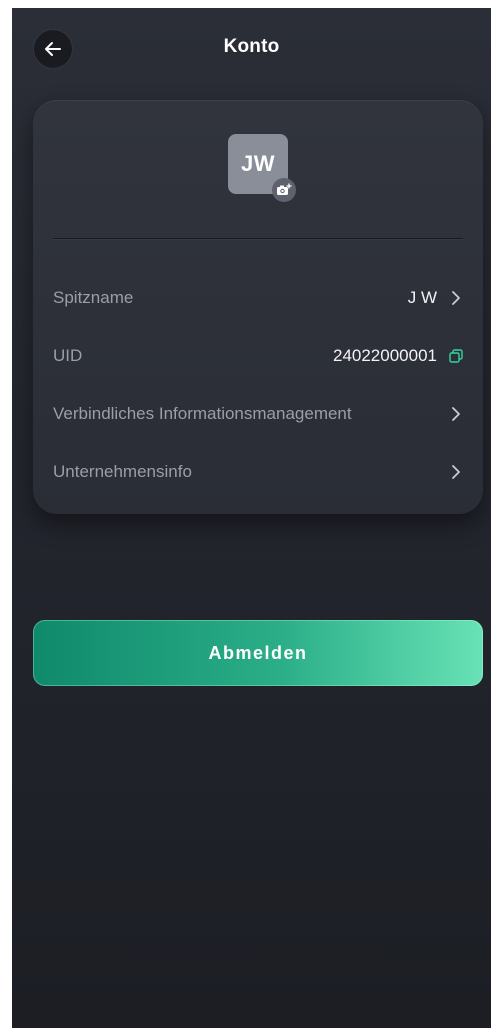 The image size is (491, 1028). I want to click on company-info-label: Unternehmensinfo, so click(122, 471).